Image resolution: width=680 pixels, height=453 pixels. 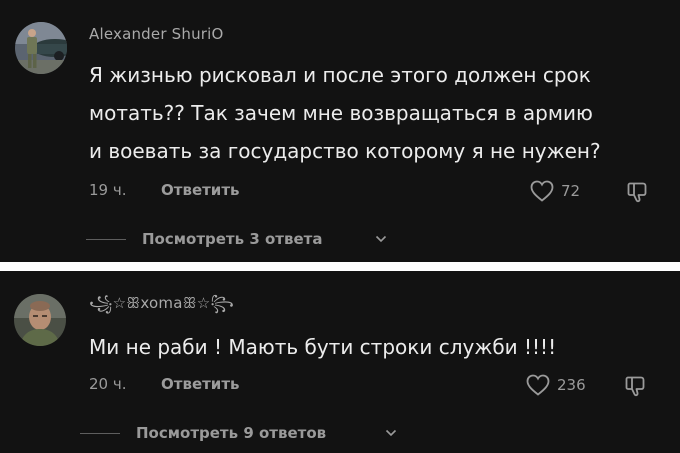 I want to click on view-replies-label: Посмотреть 3 ответа, so click(x=232, y=239).